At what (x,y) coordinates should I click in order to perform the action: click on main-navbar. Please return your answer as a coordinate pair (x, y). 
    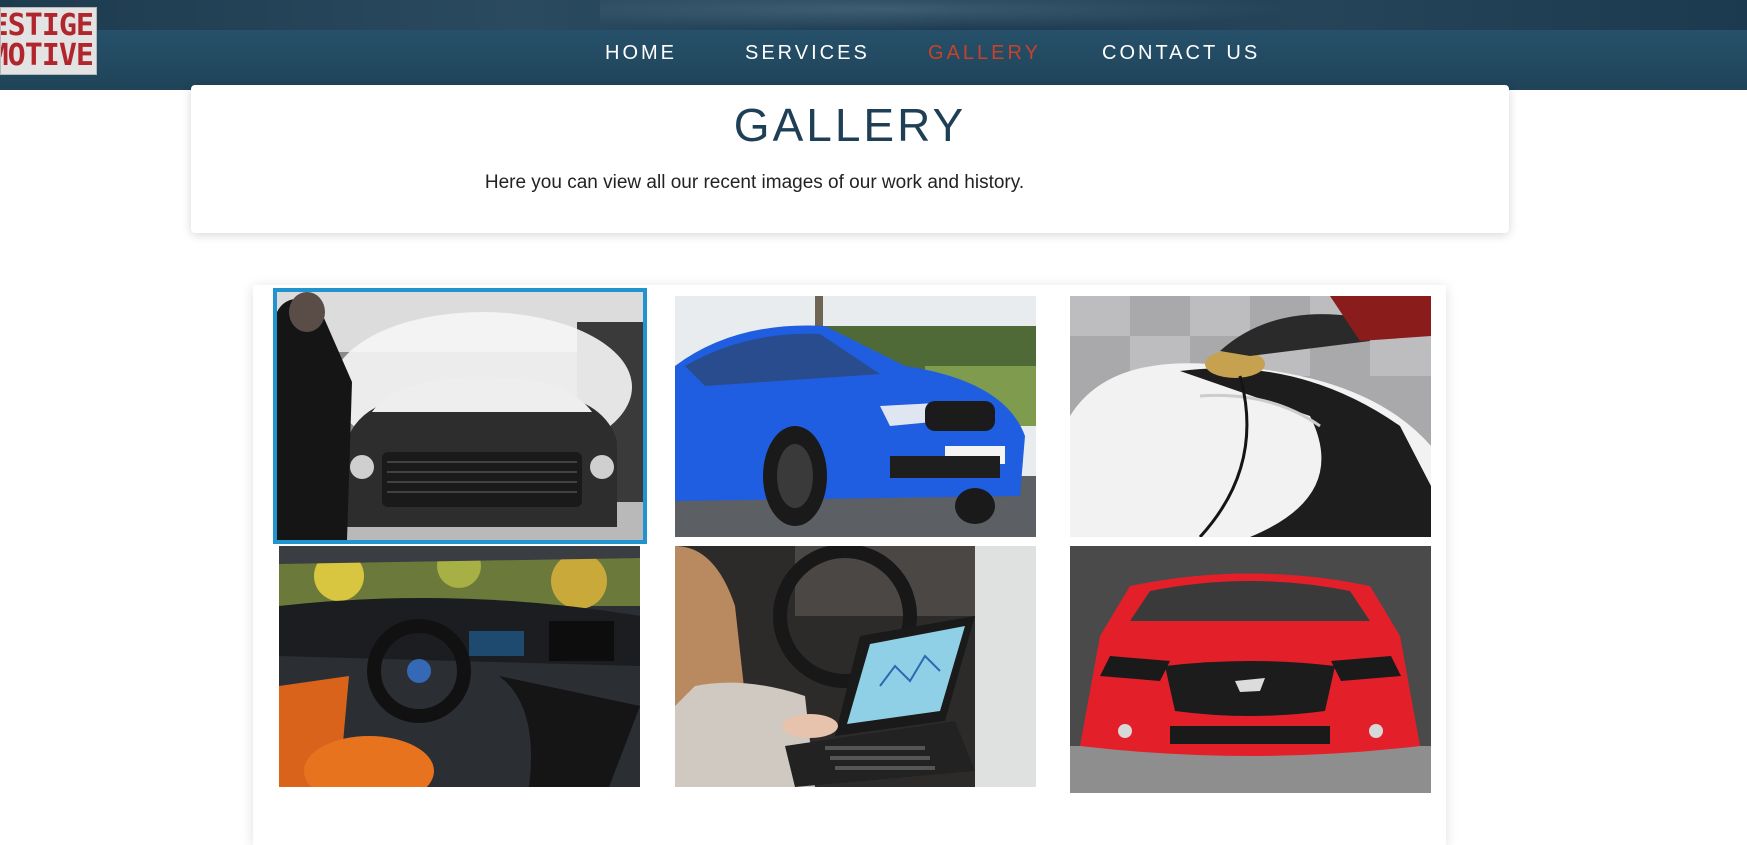
    Looking at the image, I should click on (873, 60).